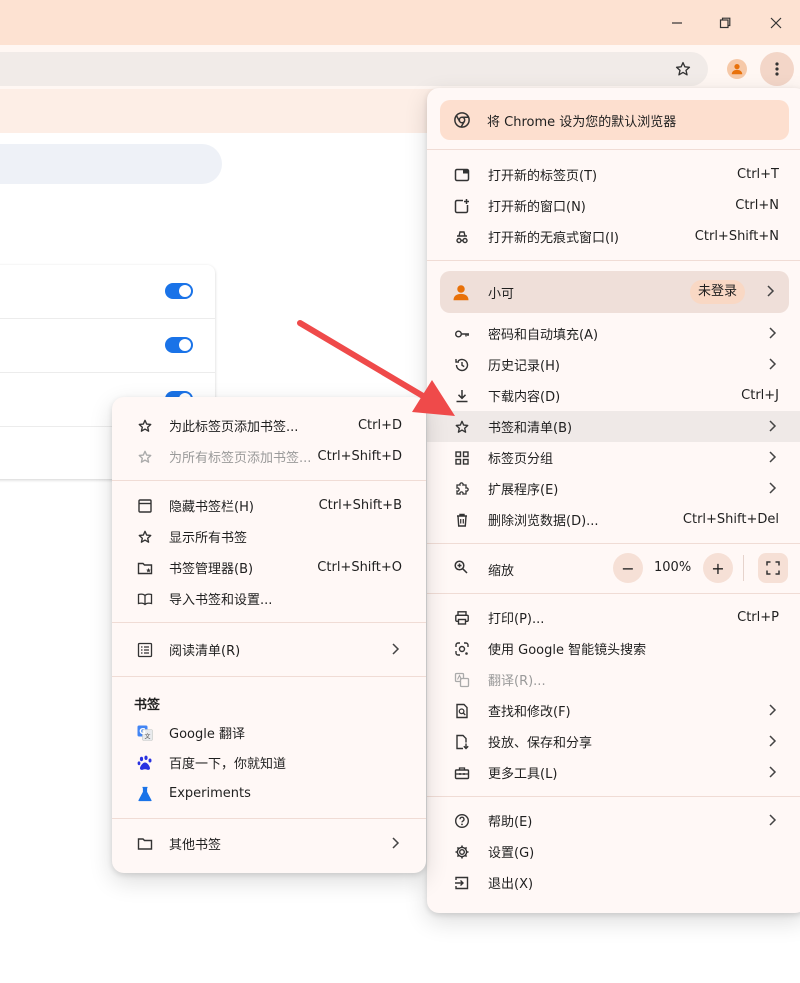  I want to click on zoom-in-button: +, so click(718, 568).